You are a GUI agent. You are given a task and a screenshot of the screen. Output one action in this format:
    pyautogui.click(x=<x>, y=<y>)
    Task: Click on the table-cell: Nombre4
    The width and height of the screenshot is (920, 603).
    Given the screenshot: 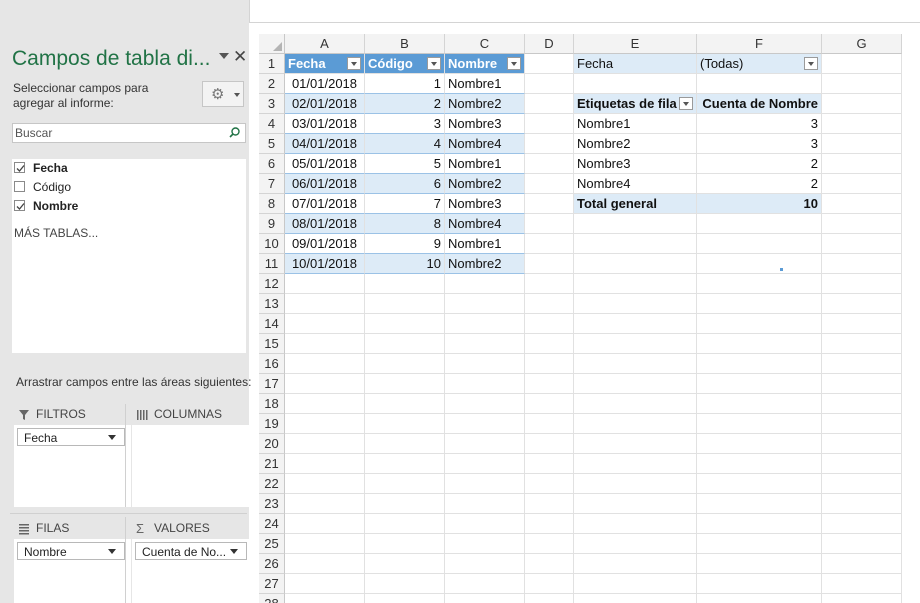 What is the action you would take?
    pyautogui.click(x=485, y=144)
    